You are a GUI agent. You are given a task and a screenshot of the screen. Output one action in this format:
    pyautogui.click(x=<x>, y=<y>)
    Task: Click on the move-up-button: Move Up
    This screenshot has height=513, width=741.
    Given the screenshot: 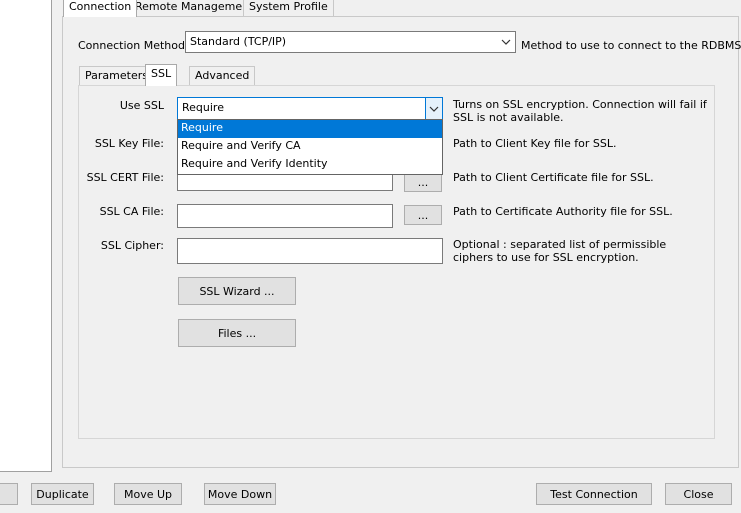 What is the action you would take?
    pyautogui.click(x=148, y=494)
    